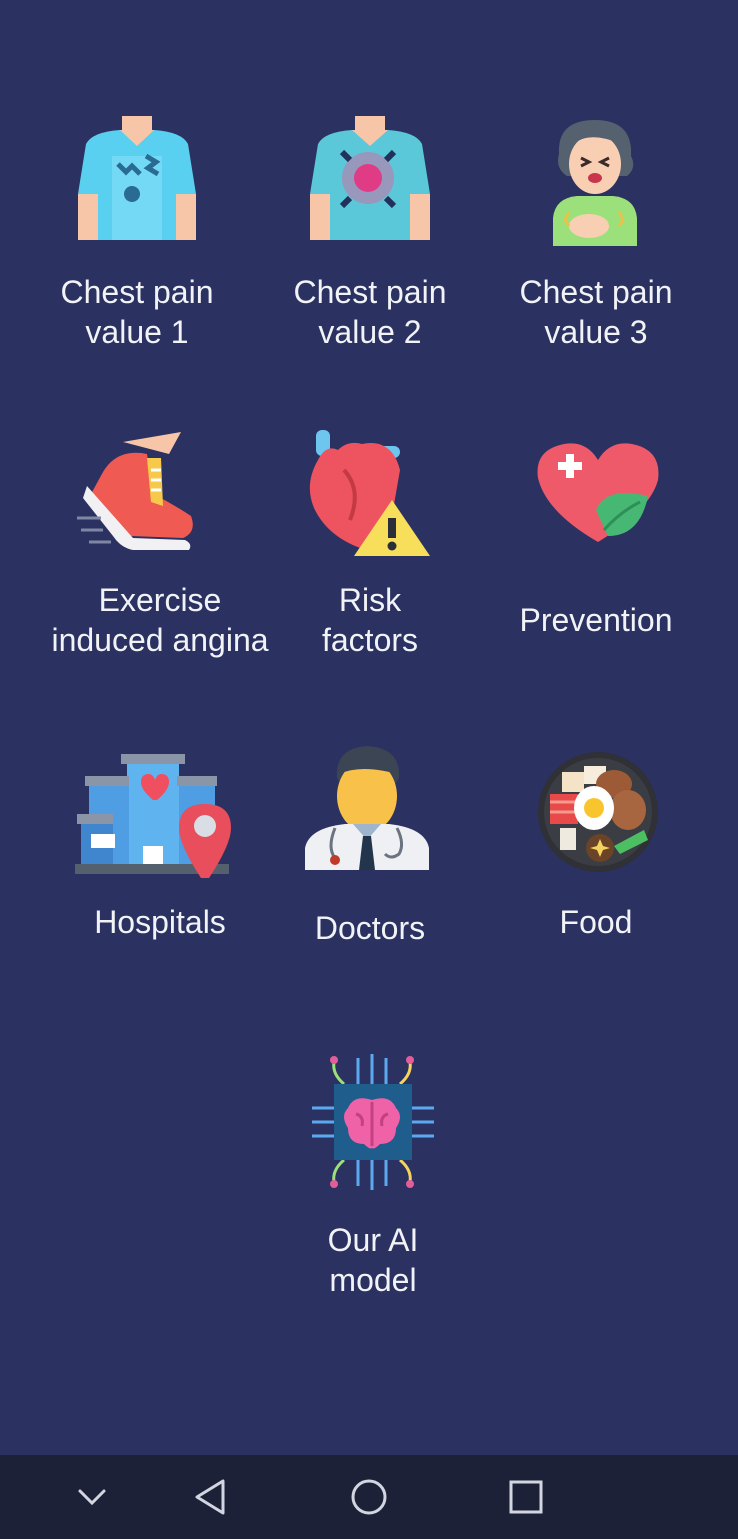 This screenshot has width=738, height=1539. I want to click on tile-hospitals: Hospitals, so click(160, 844).